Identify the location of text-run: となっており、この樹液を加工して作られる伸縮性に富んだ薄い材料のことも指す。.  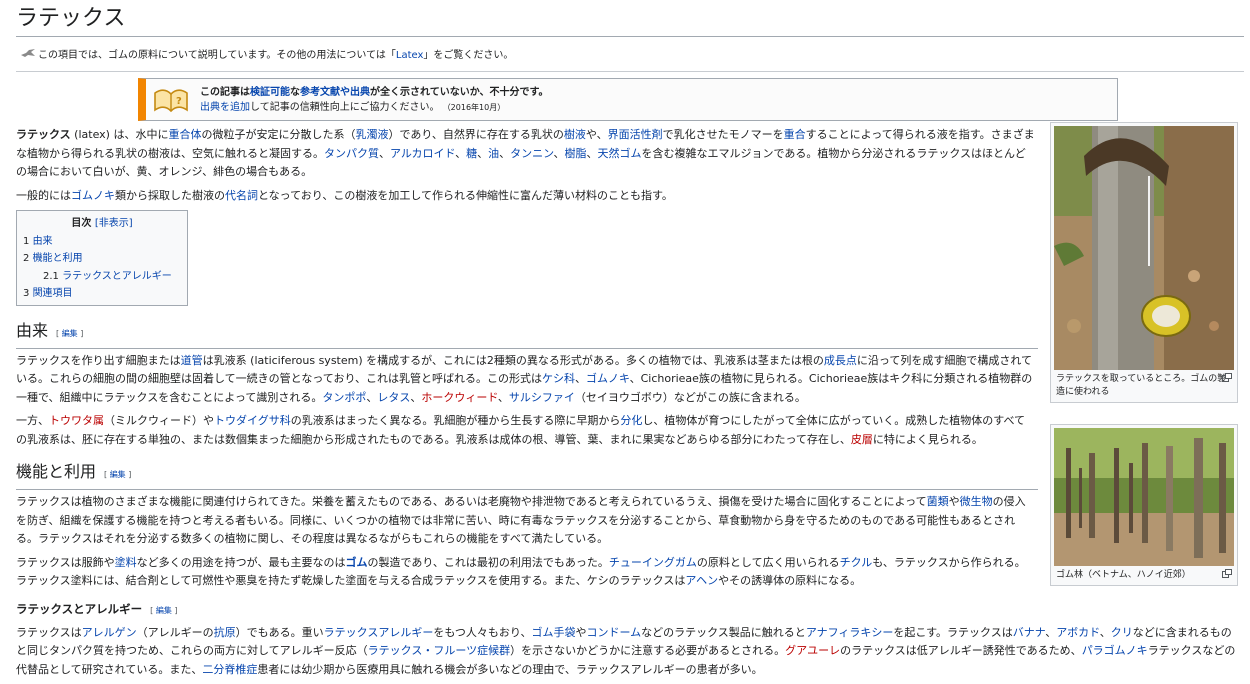
(465, 195).